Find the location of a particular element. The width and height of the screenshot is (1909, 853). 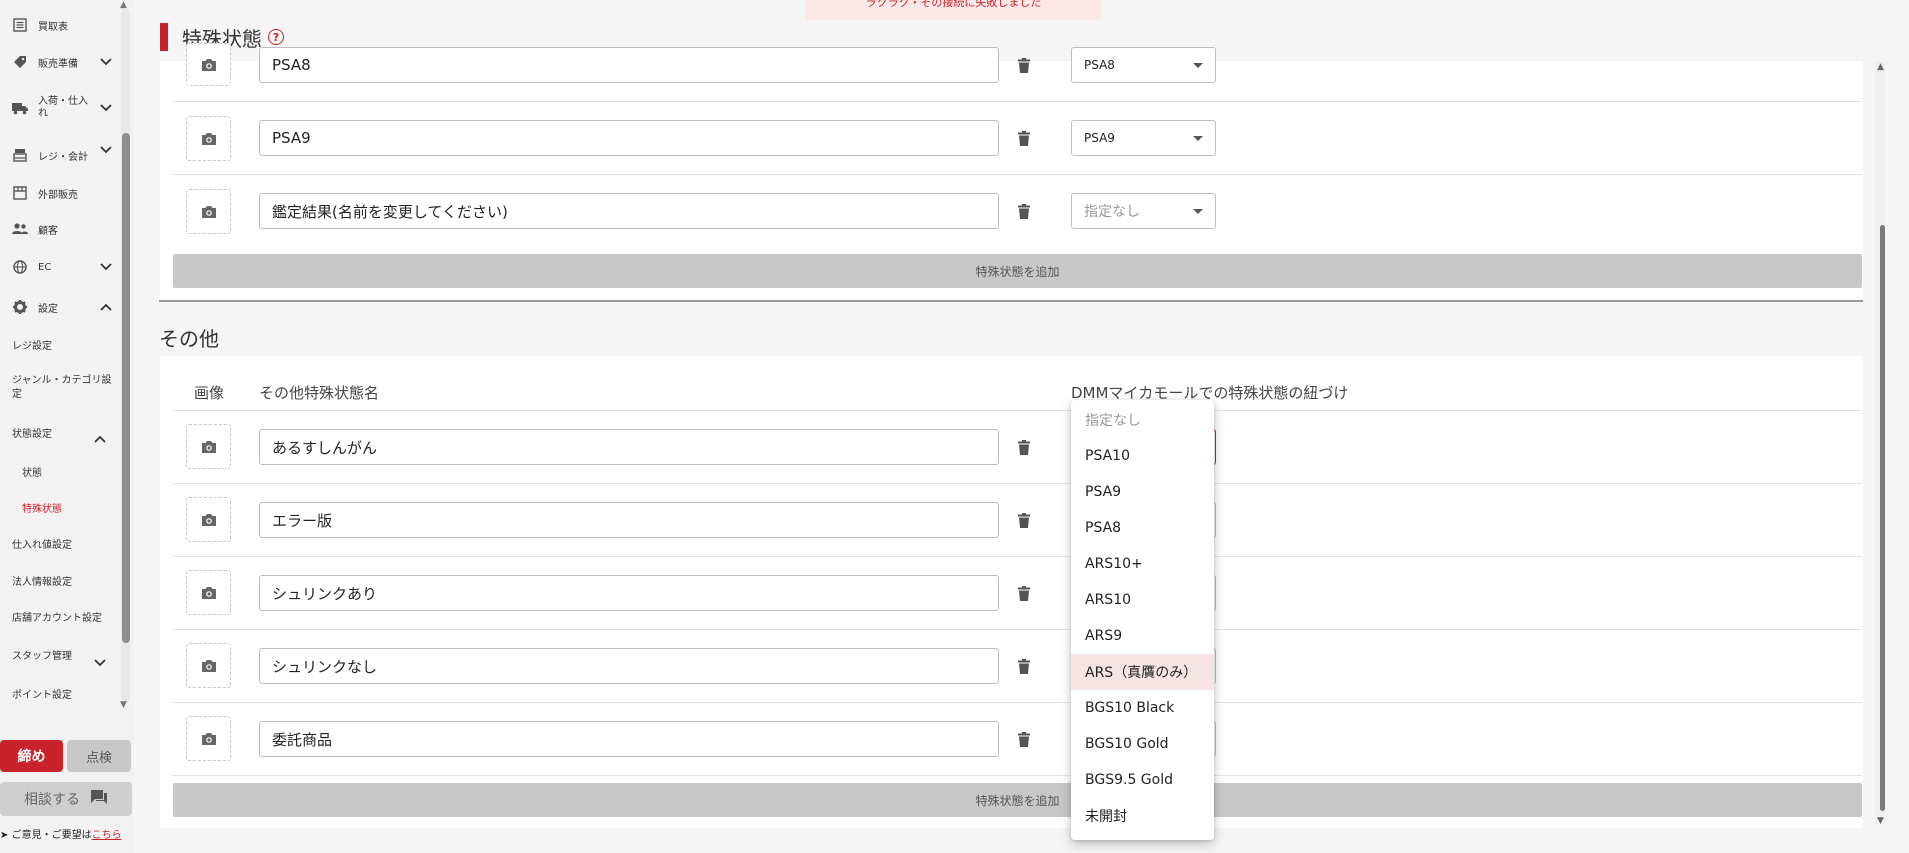

sidebar-item-label: 販売準備 is located at coordinates (58, 64).